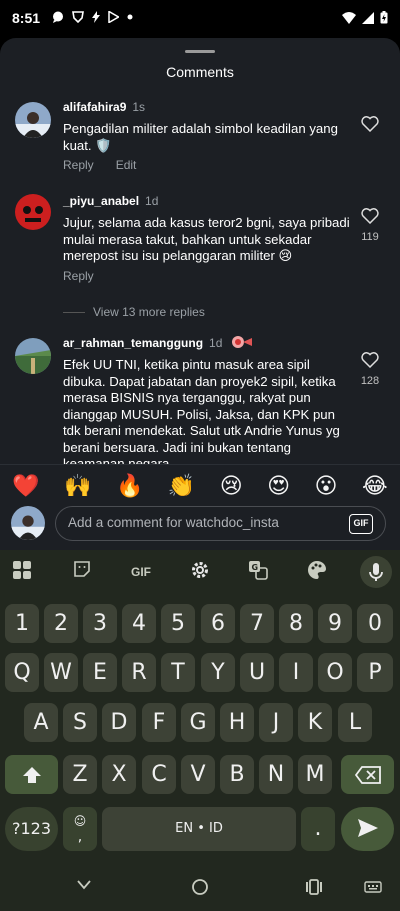  I want to click on battery-icon, so click(384, 17).